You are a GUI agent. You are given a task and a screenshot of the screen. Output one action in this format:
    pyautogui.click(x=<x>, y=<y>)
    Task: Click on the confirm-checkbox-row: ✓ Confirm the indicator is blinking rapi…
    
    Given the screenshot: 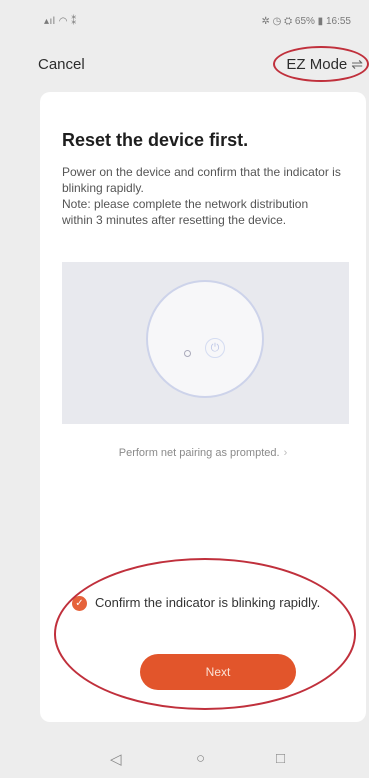 What is the action you would take?
    pyautogui.click(x=207, y=603)
    